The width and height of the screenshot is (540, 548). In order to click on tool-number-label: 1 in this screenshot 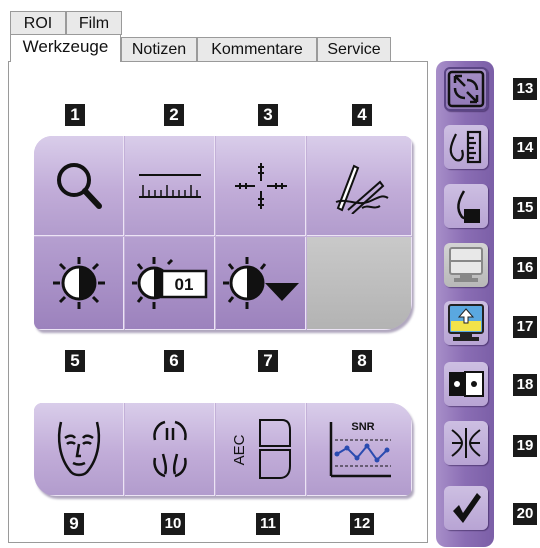, I will do `click(75, 115)`.